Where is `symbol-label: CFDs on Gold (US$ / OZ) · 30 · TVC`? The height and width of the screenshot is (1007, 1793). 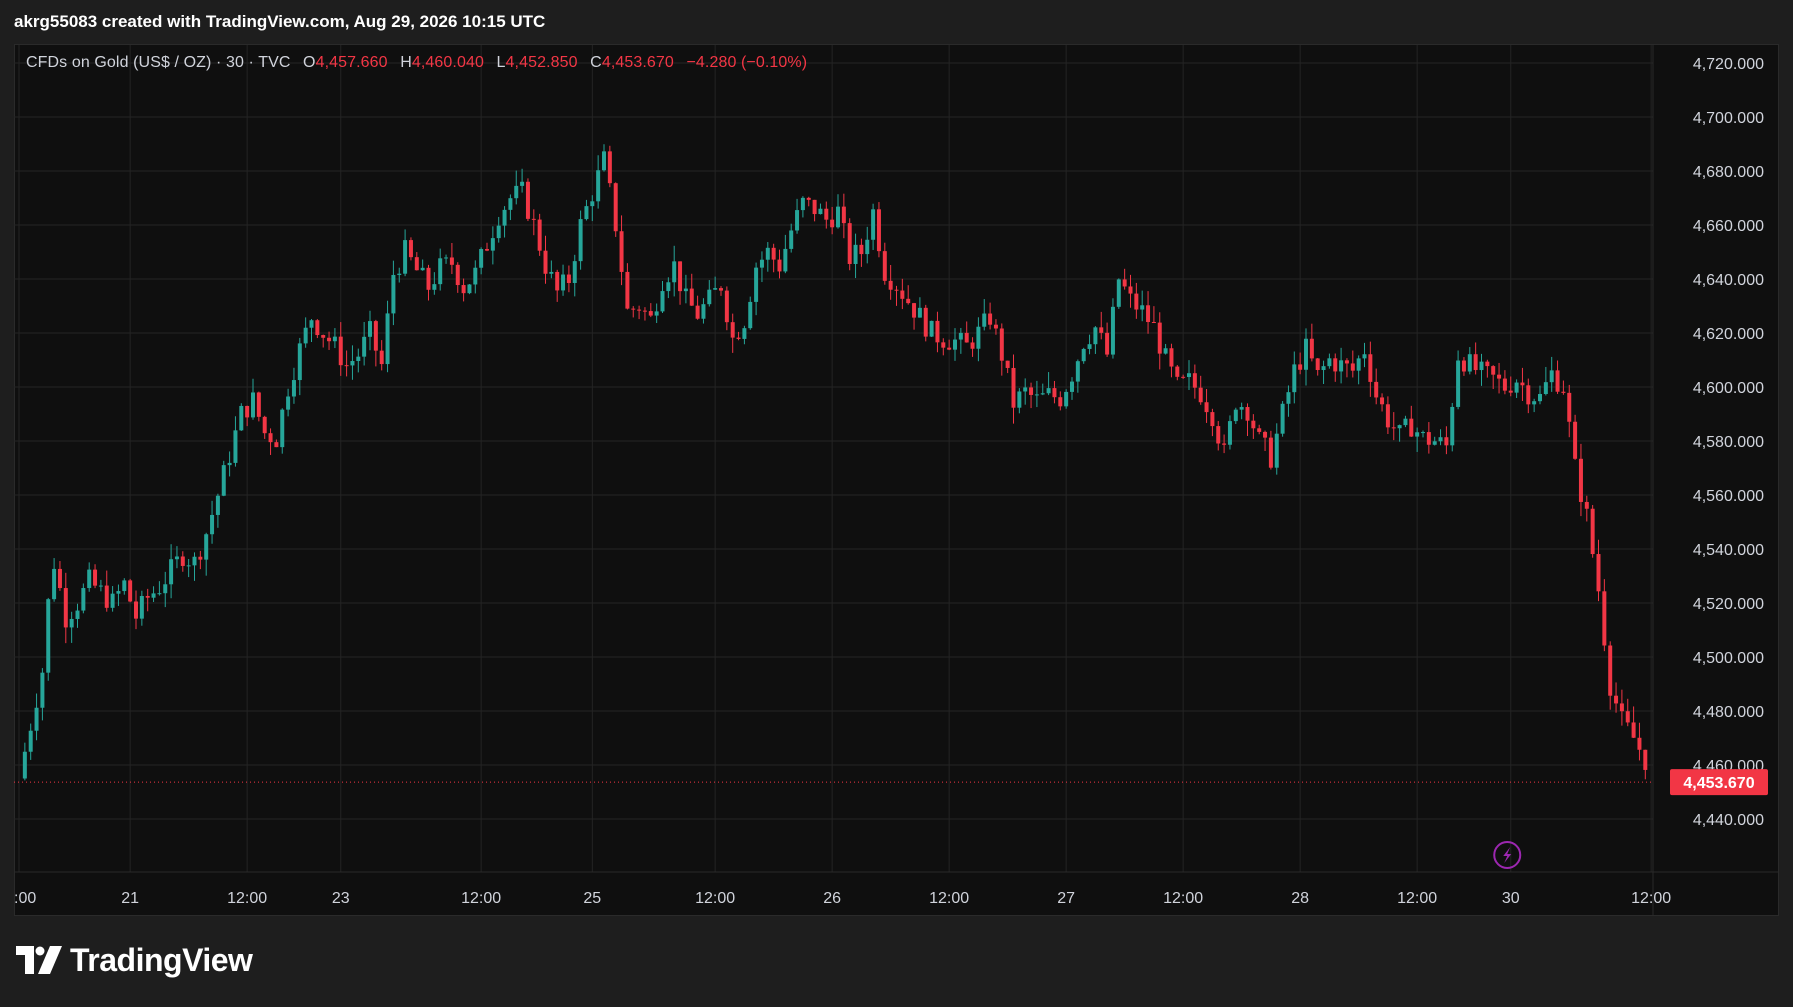 symbol-label: CFDs on Gold (US$ / OZ) · 30 · TVC is located at coordinates (158, 62).